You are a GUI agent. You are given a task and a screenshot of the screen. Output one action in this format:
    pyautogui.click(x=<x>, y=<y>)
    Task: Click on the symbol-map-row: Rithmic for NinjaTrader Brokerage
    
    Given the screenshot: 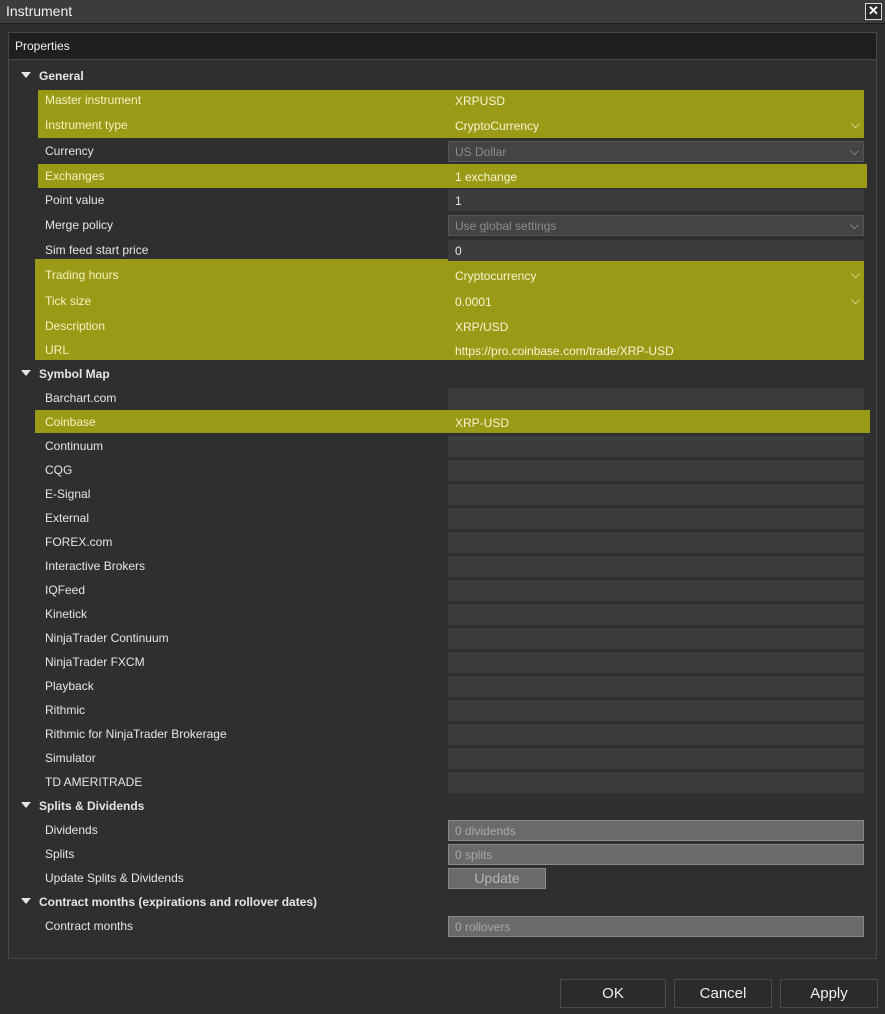 What is the action you would take?
    pyautogui.click(x=442, y=734)
    